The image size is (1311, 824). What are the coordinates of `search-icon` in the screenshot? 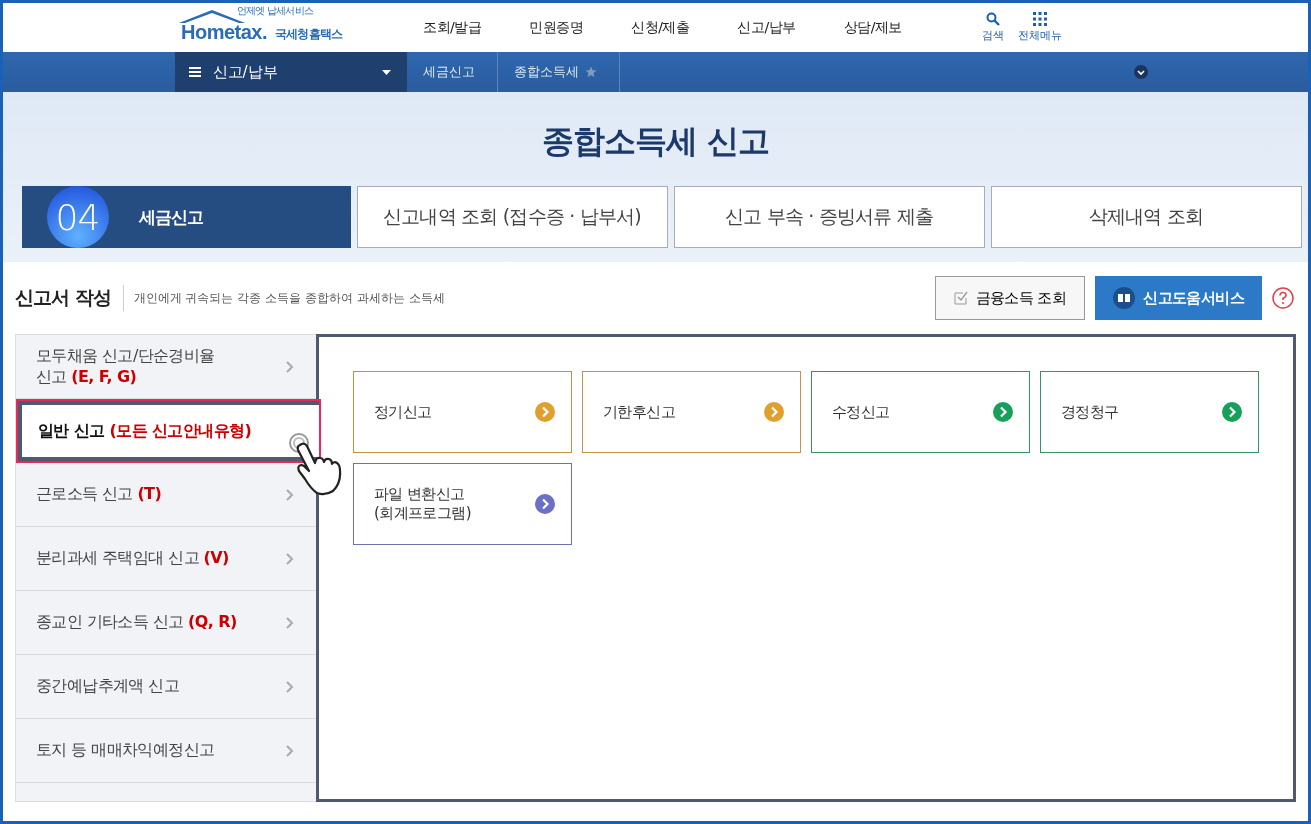 It's located at (992, 19).